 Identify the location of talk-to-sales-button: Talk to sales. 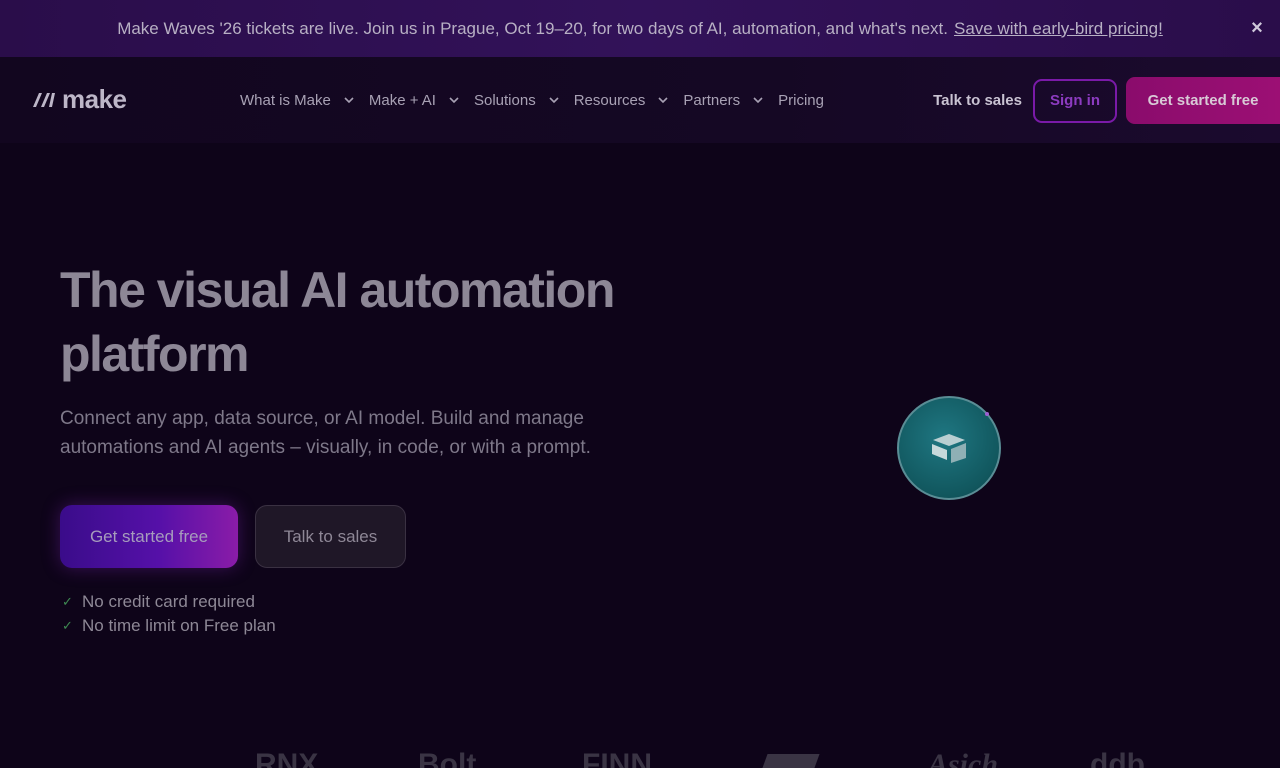
(330, 536).